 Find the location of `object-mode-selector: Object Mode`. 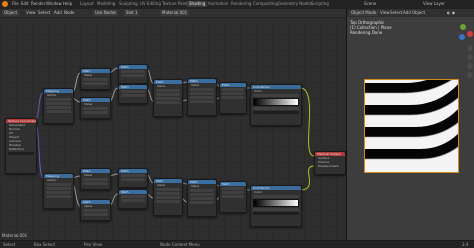

object-mode-selector: Object Mode is located at coordinates (364, 13).